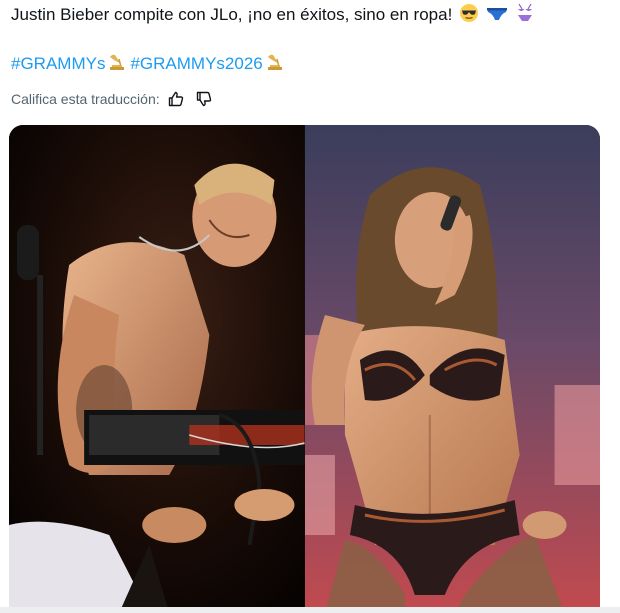 The width and height of the screenshot is (620, 613). What do you see at coordinates (196, 63) in the screenshot?
I see `hashtag-grammys2026: #GRAMMYs2026` at bounding box center [196, 63].